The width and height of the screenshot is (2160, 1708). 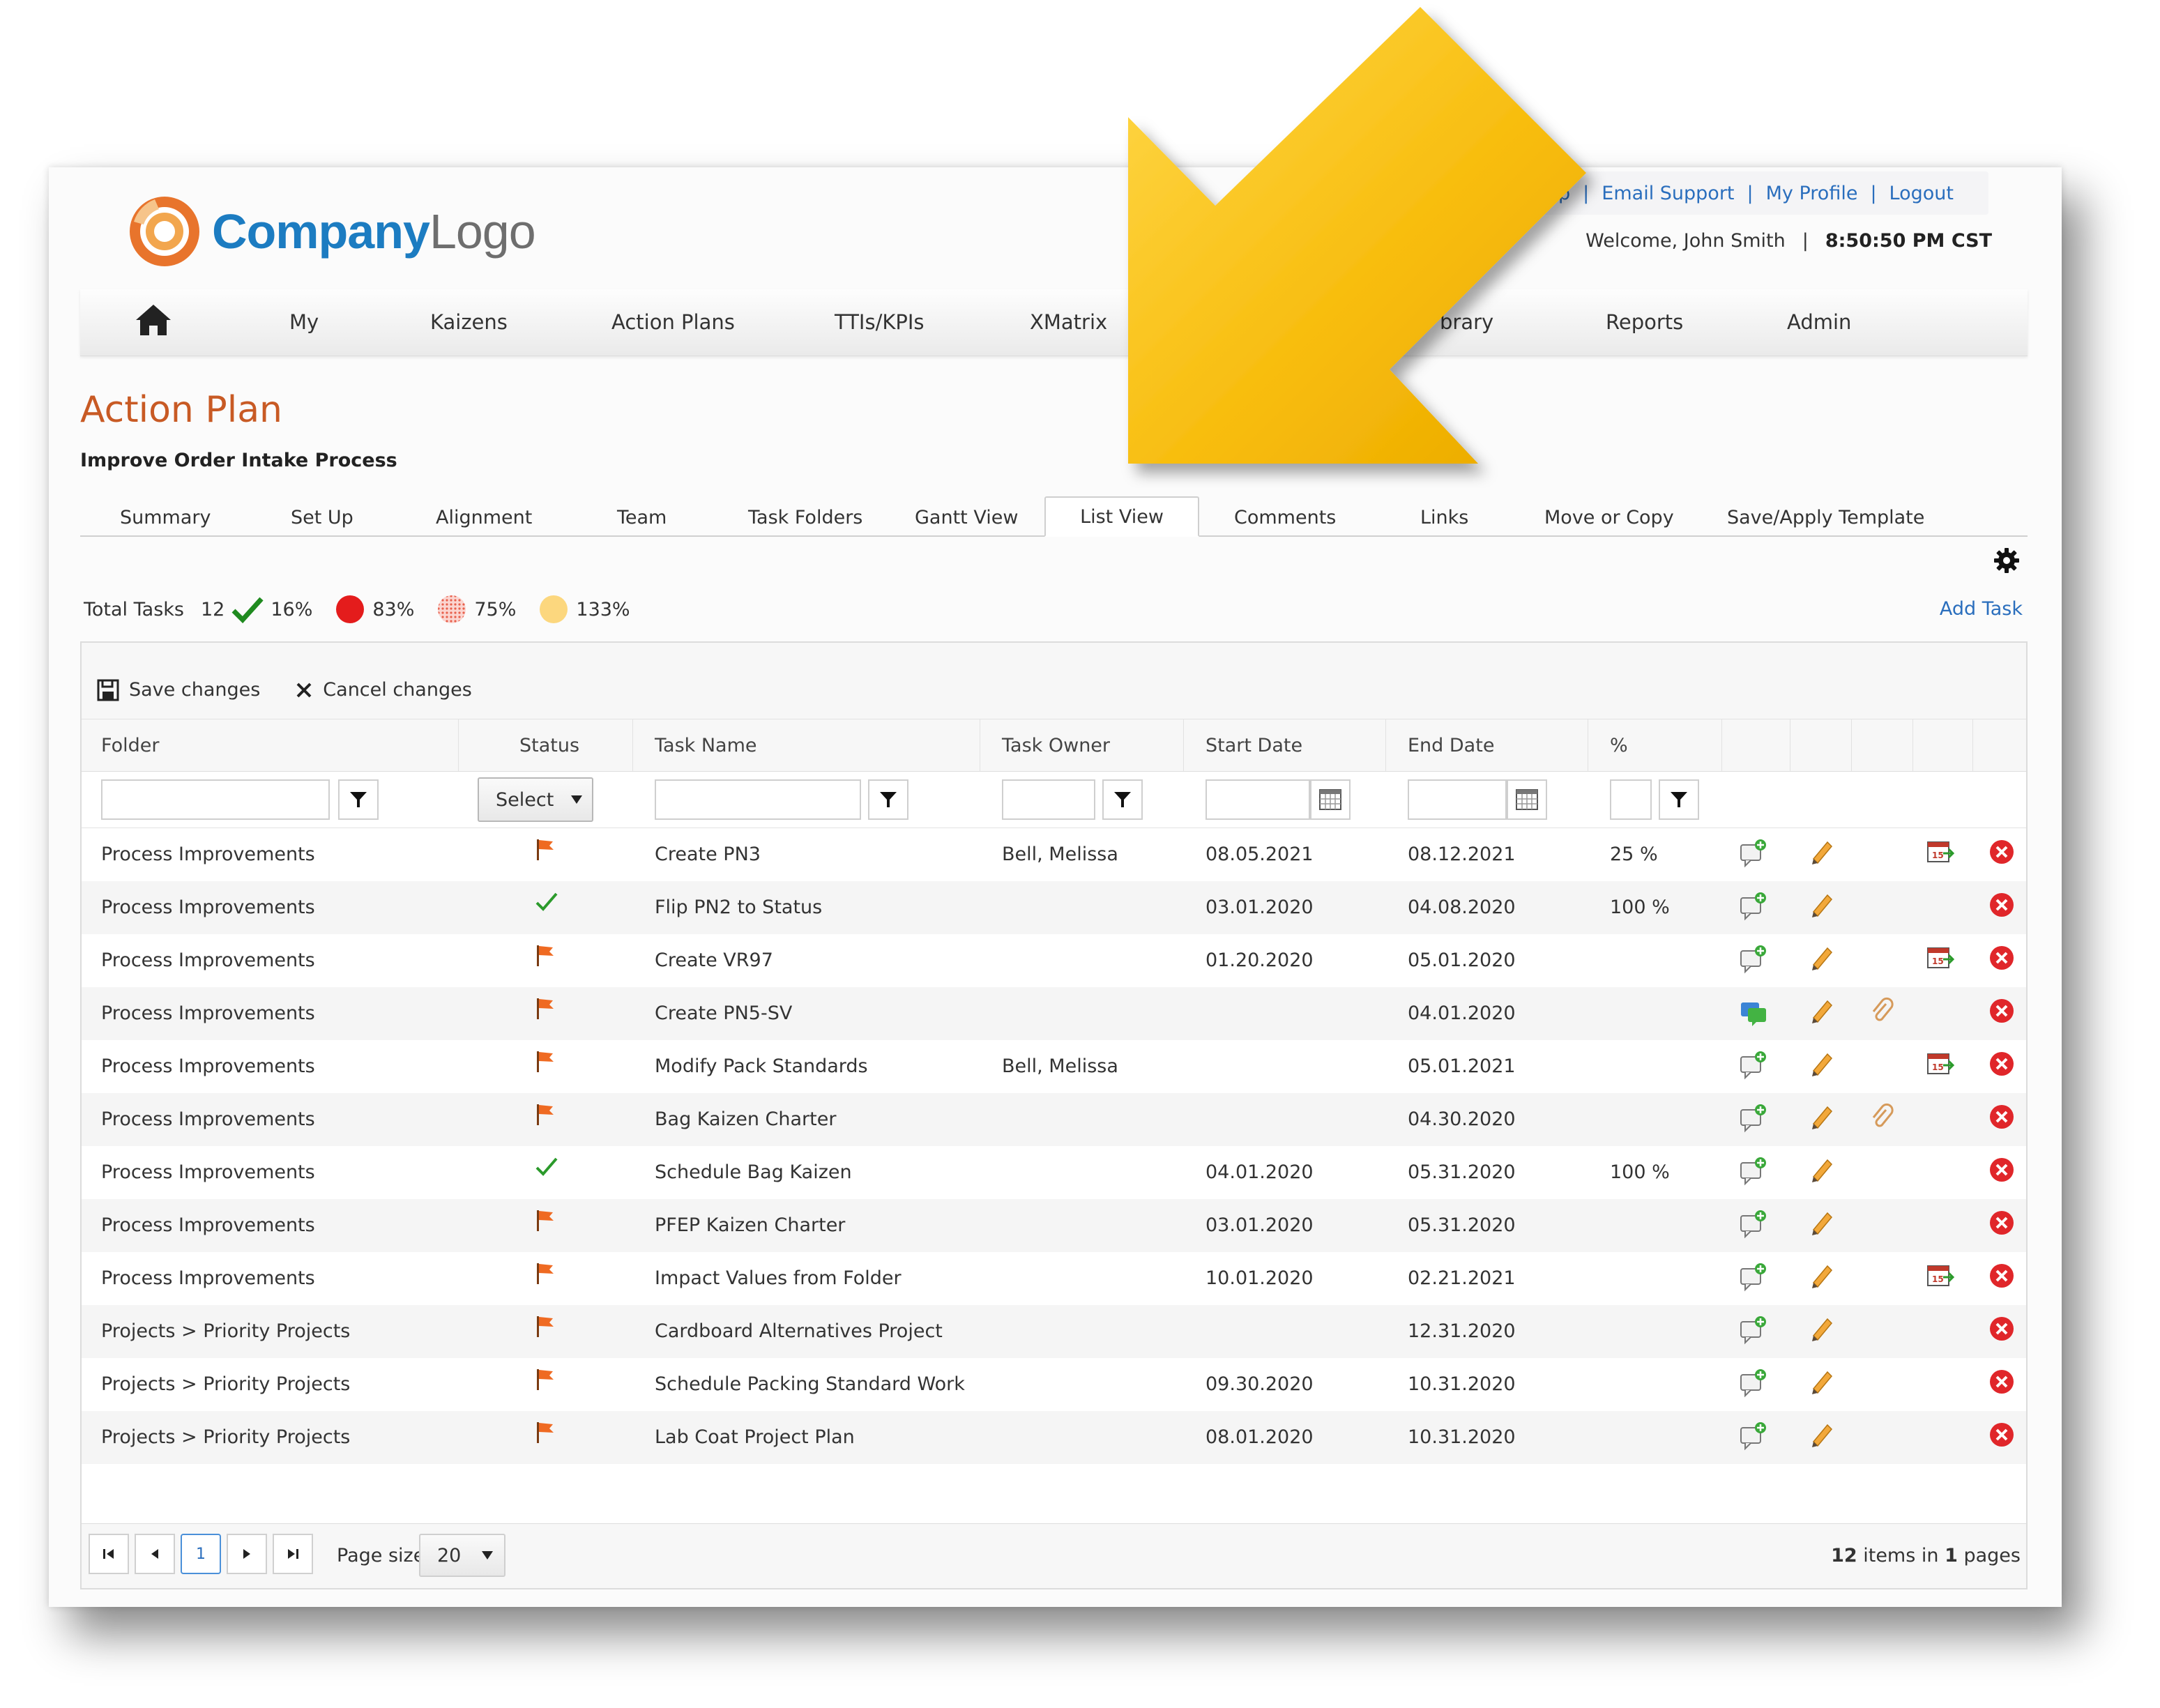 I want to click on task-name-filter-button, so click(x=888, y=800).